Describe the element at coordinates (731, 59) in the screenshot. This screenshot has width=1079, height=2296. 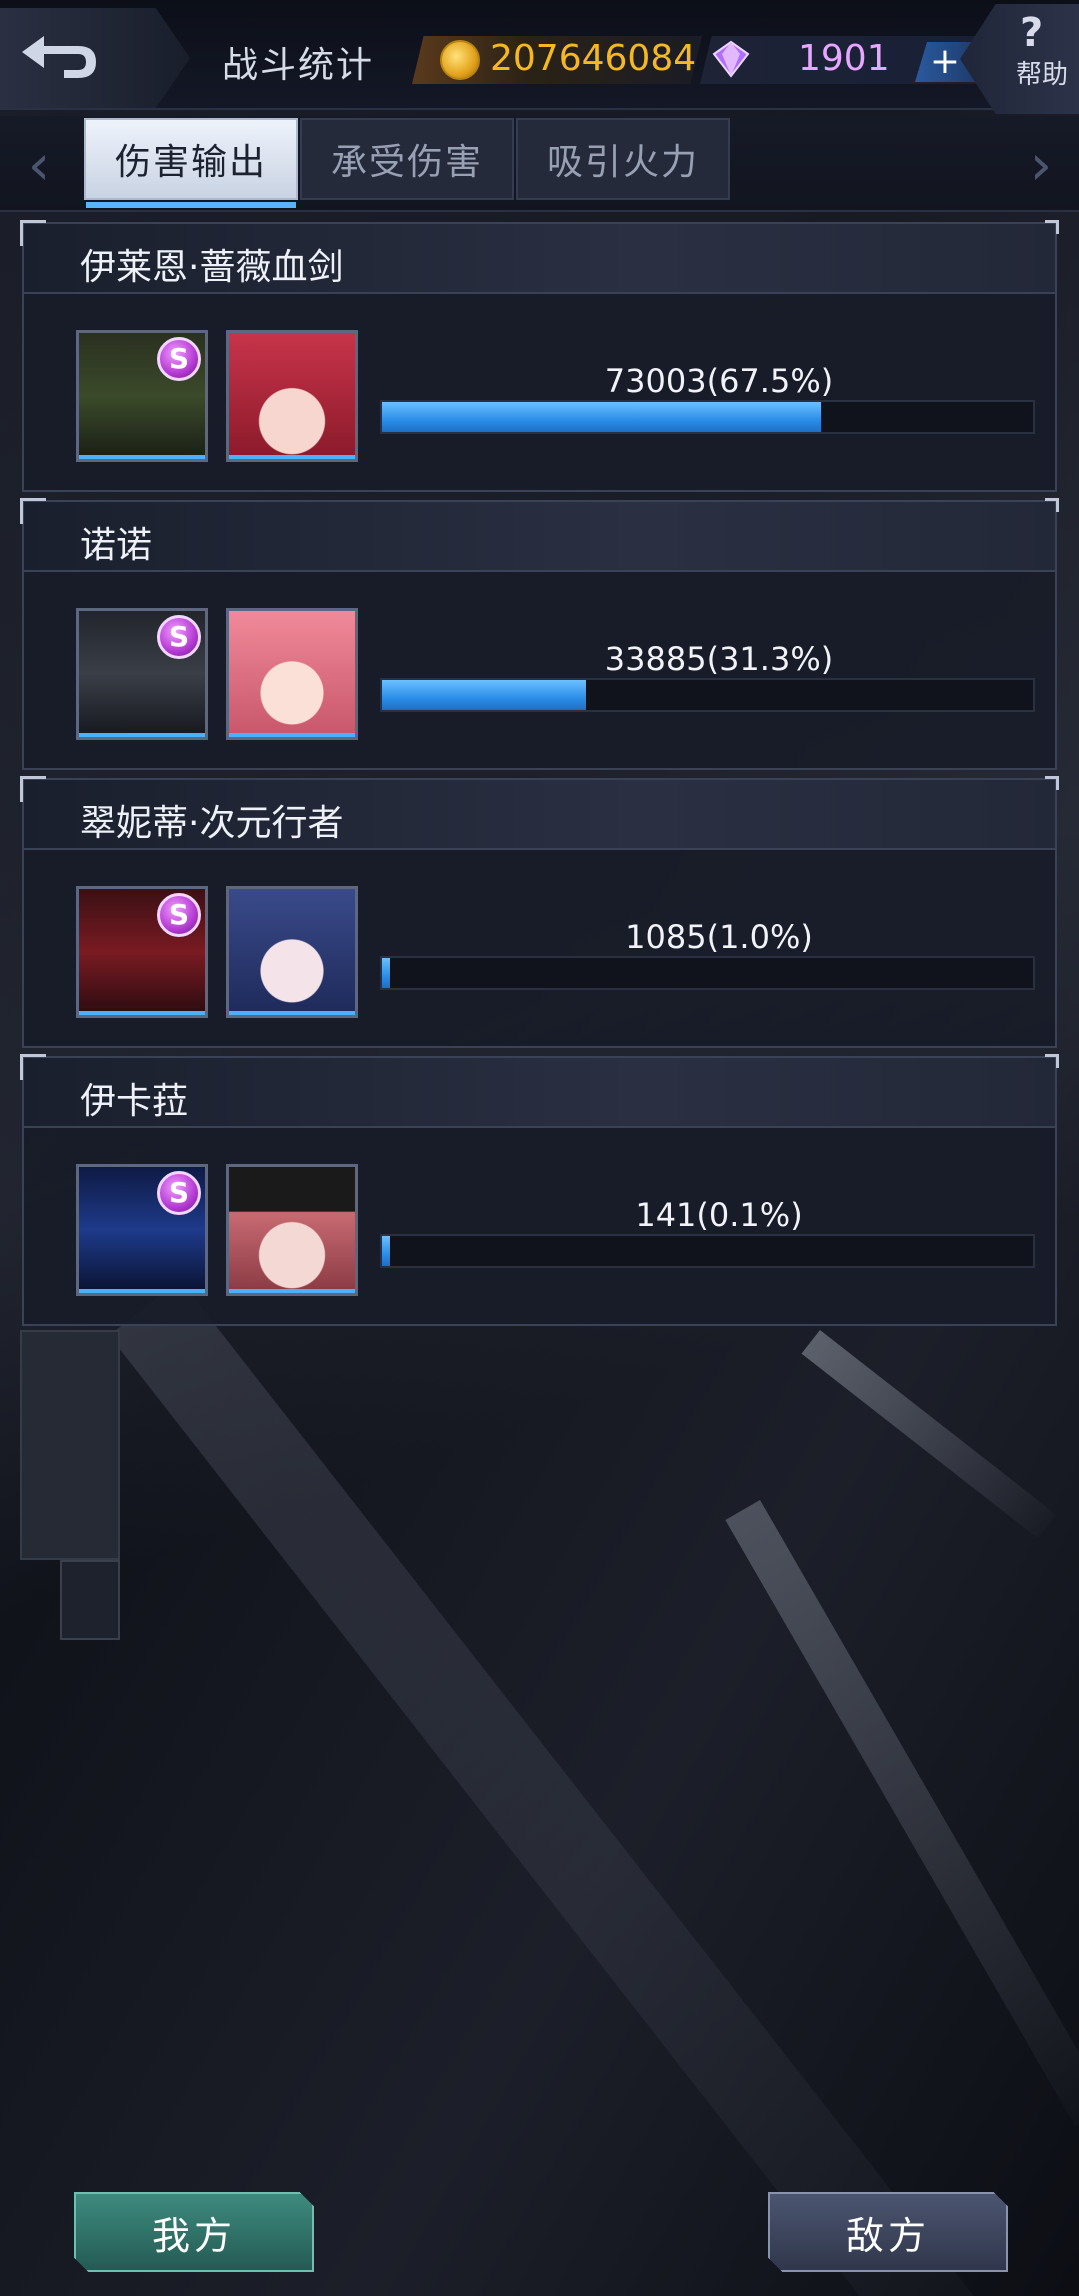
I see `diamond-icon` at that location.